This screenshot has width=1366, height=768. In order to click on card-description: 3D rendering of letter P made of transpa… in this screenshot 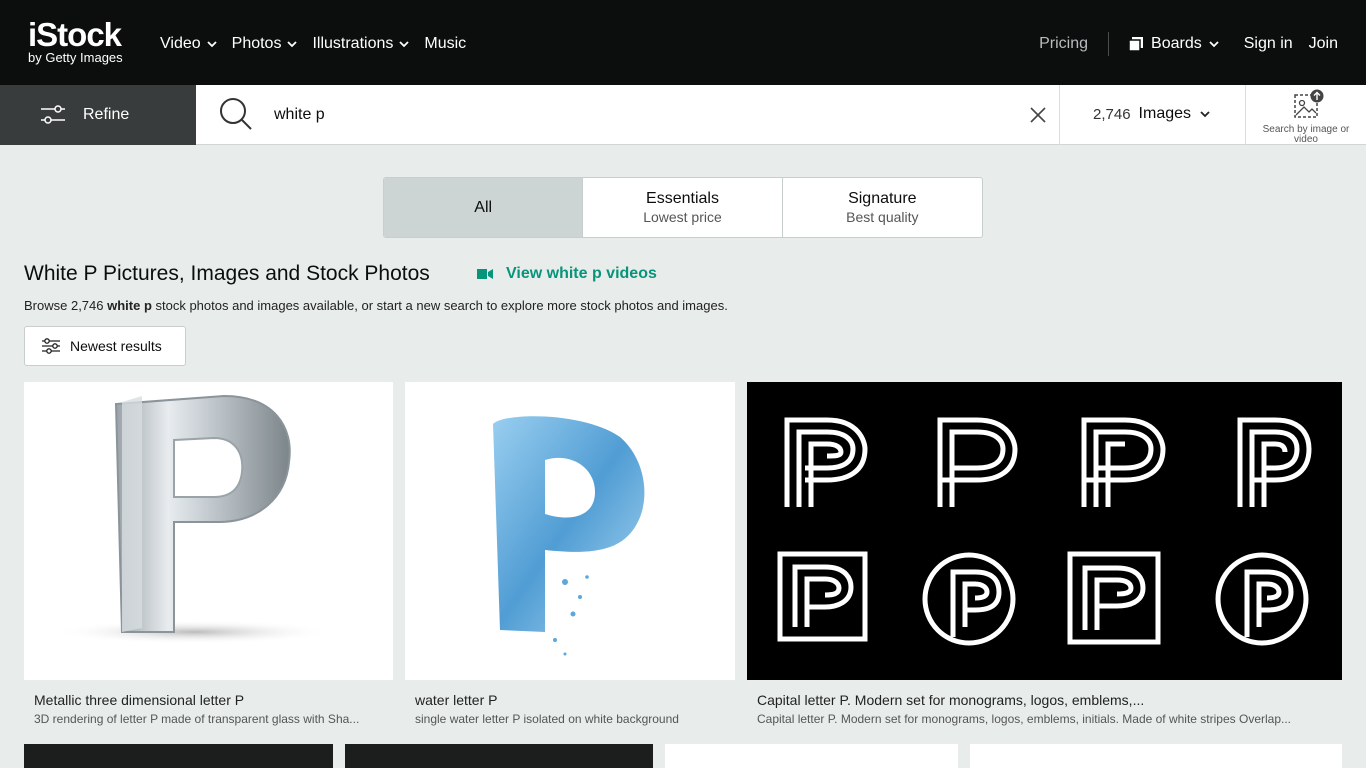, I will do `click(197, 719)`.